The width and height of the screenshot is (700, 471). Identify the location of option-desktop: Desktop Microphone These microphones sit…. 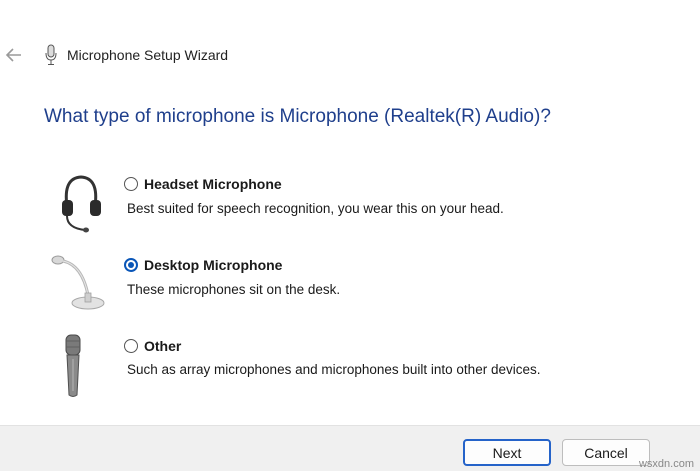
(350, 286).